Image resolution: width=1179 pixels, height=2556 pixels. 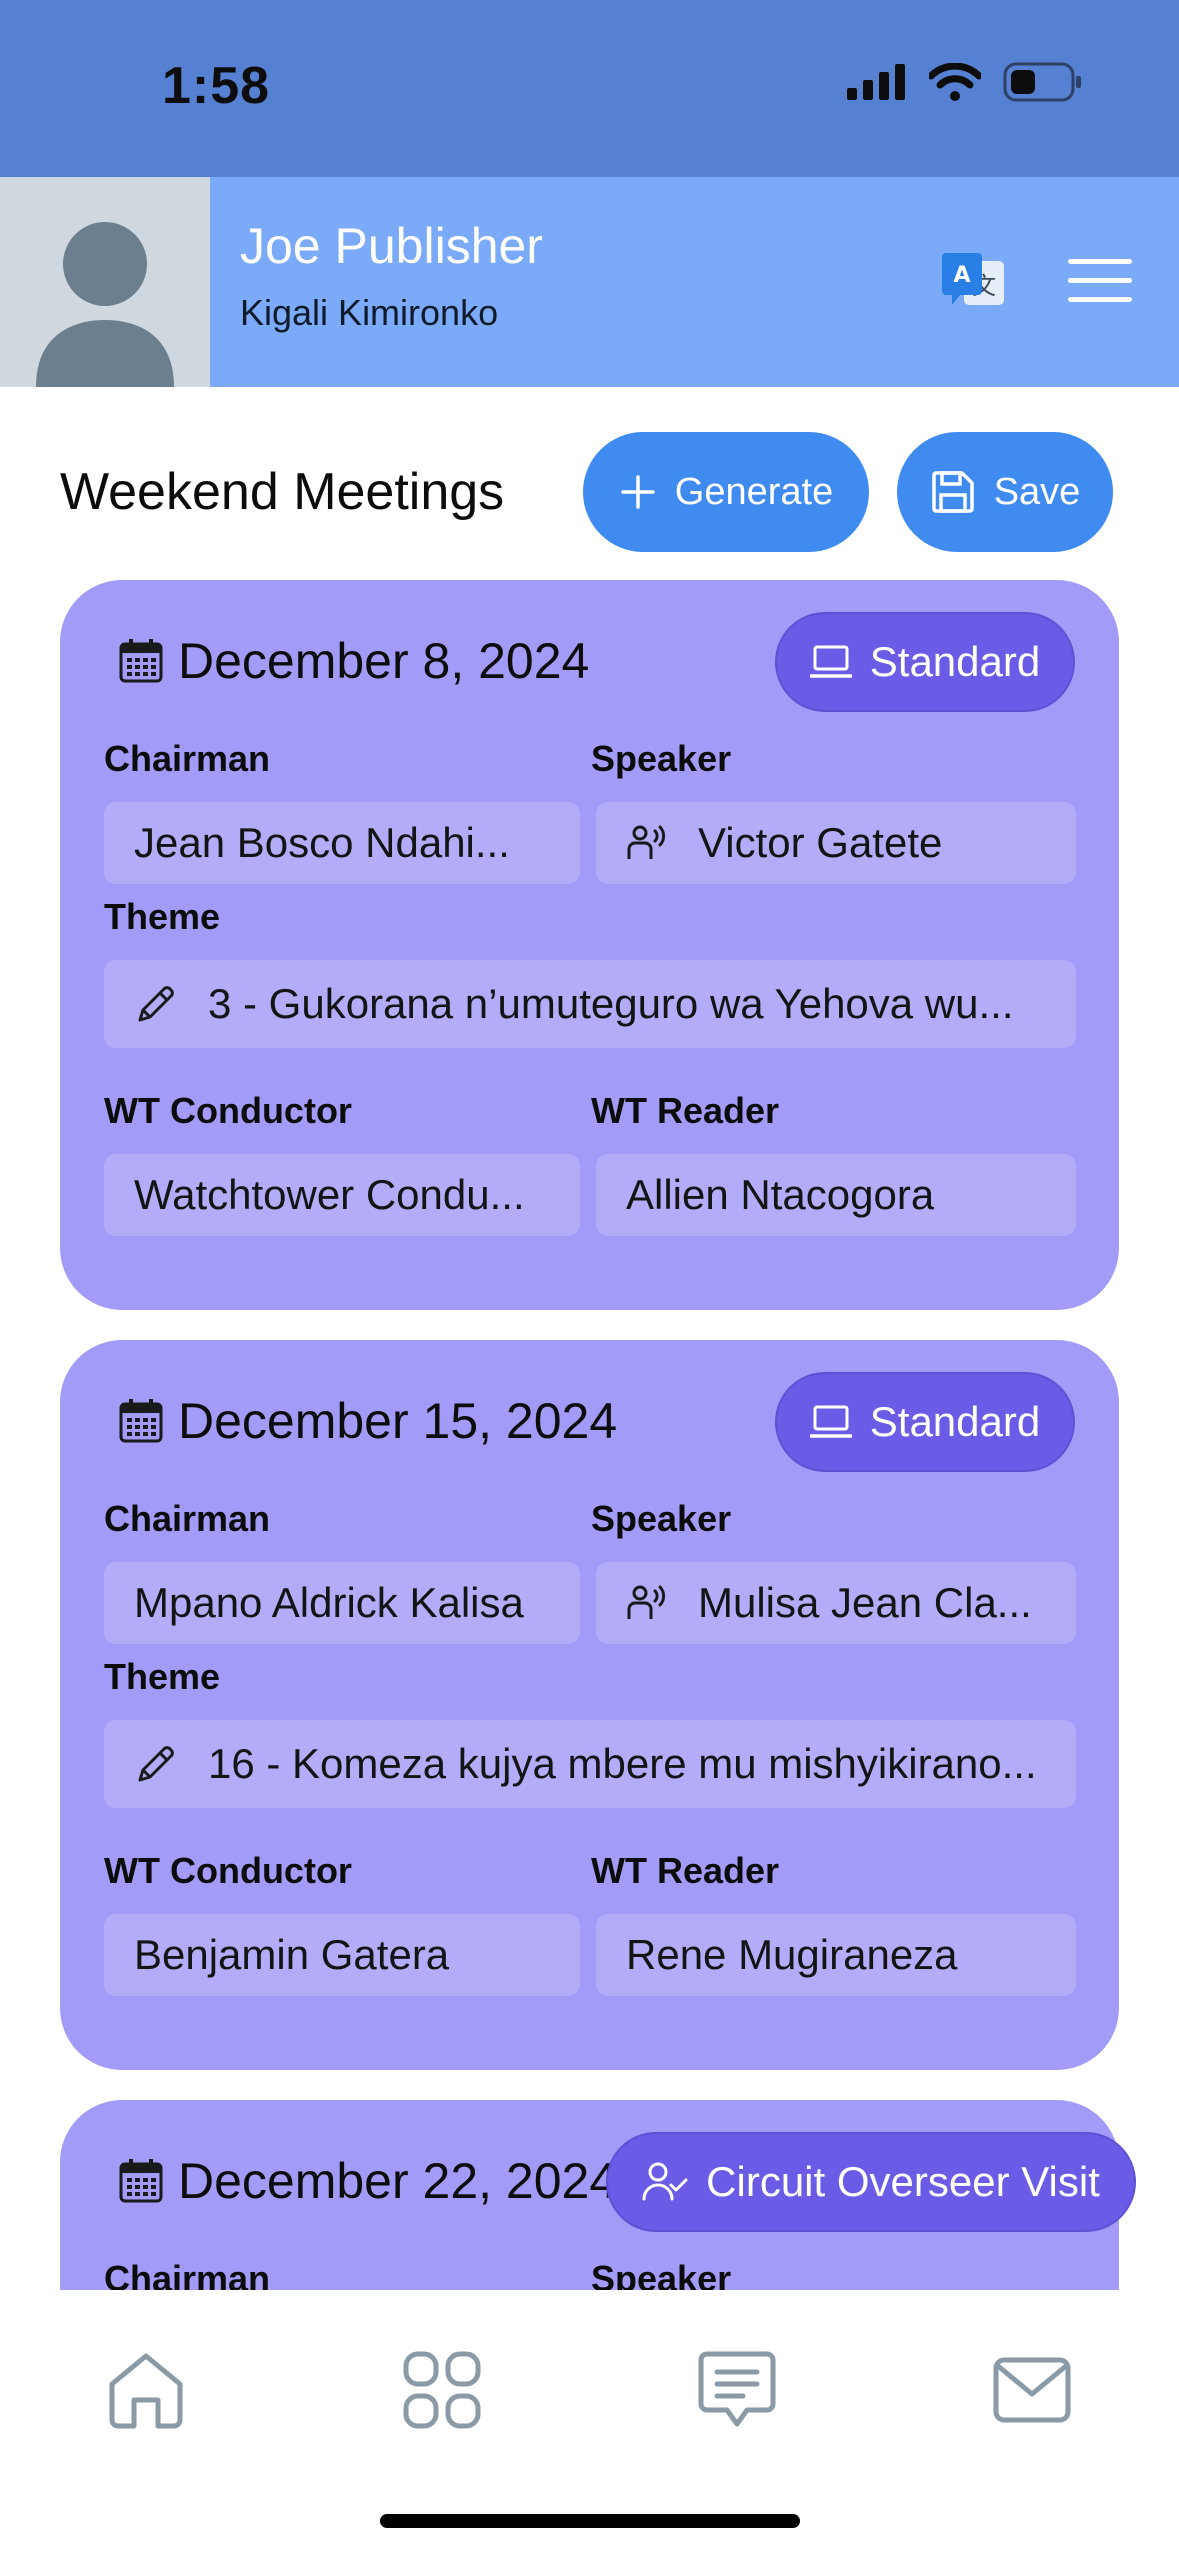 I want to click on meeting-type-label: Circuit Overseer Visit, so click(x=903, y=2181).